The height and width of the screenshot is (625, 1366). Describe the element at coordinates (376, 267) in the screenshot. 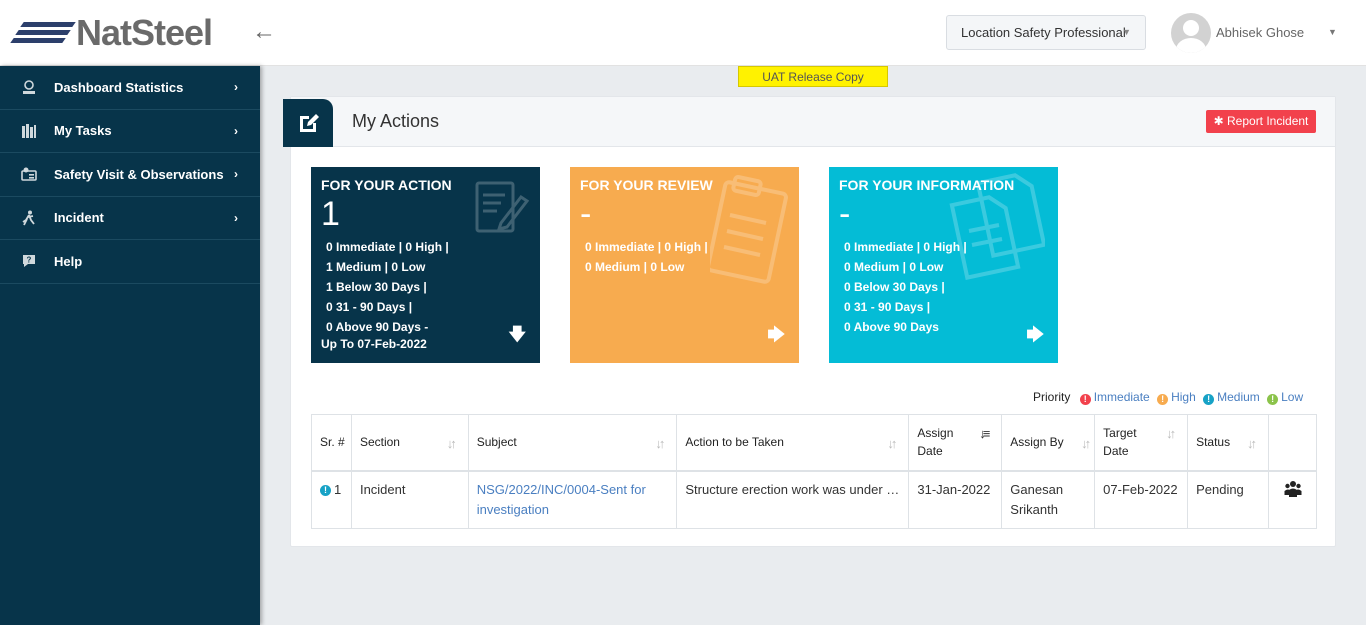

I see `card-line: 1 Medium | 0 Low` at that location.